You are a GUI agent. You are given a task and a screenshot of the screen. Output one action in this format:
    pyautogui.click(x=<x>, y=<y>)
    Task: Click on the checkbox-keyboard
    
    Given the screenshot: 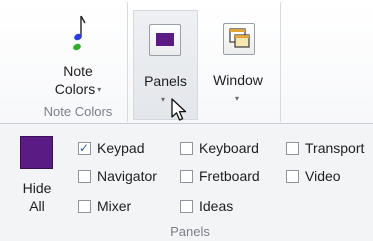 What is the action you would take?
    pyautogui.click(x=186, y=148)
    